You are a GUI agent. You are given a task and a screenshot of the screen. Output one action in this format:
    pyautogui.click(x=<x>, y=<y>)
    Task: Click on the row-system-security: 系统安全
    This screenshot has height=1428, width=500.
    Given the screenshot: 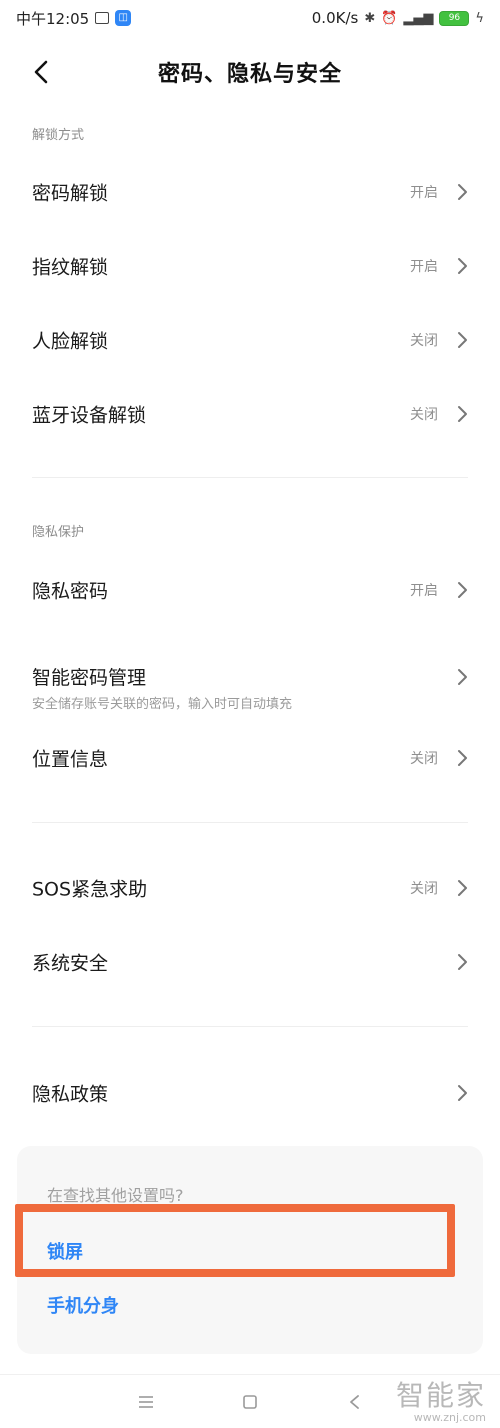 What is the action you would take?
    pyautogui.click(x=250, y=962)
    